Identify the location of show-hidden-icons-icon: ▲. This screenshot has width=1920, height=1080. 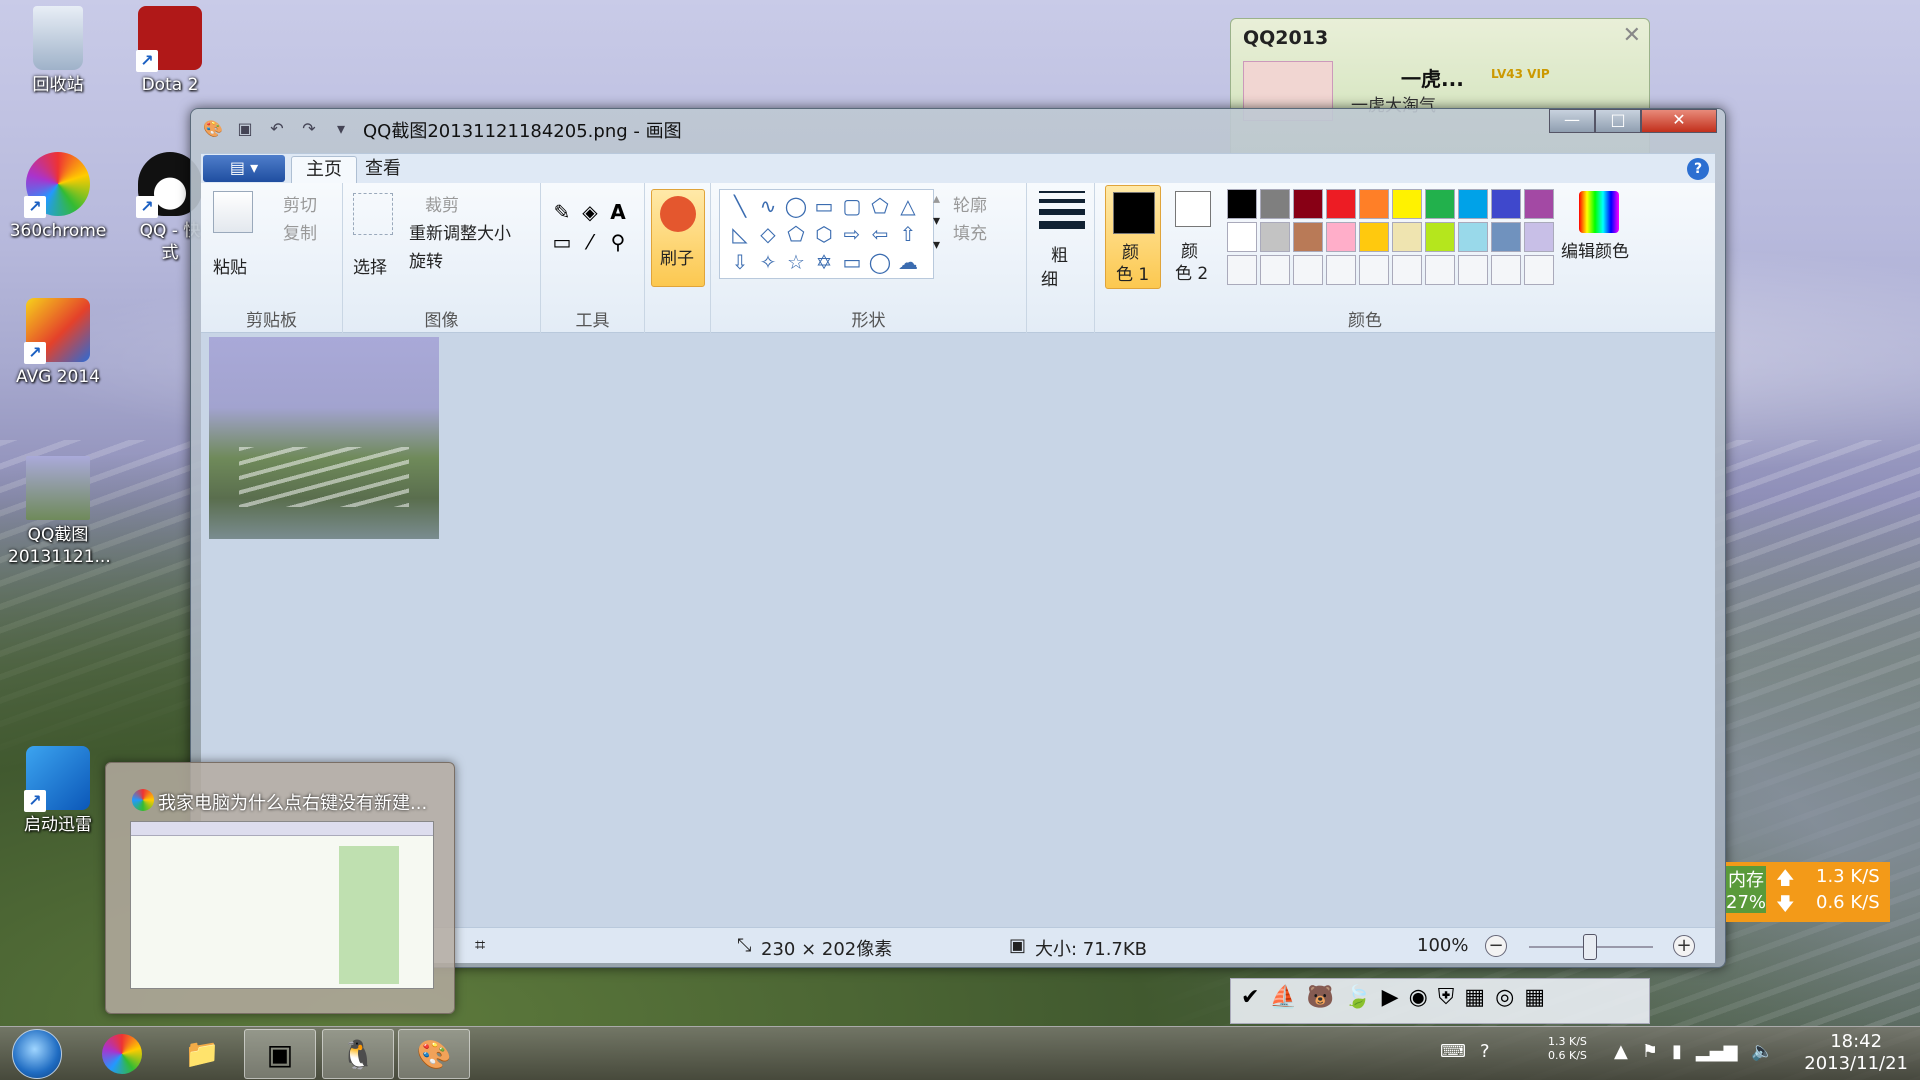
(1621, 1051).